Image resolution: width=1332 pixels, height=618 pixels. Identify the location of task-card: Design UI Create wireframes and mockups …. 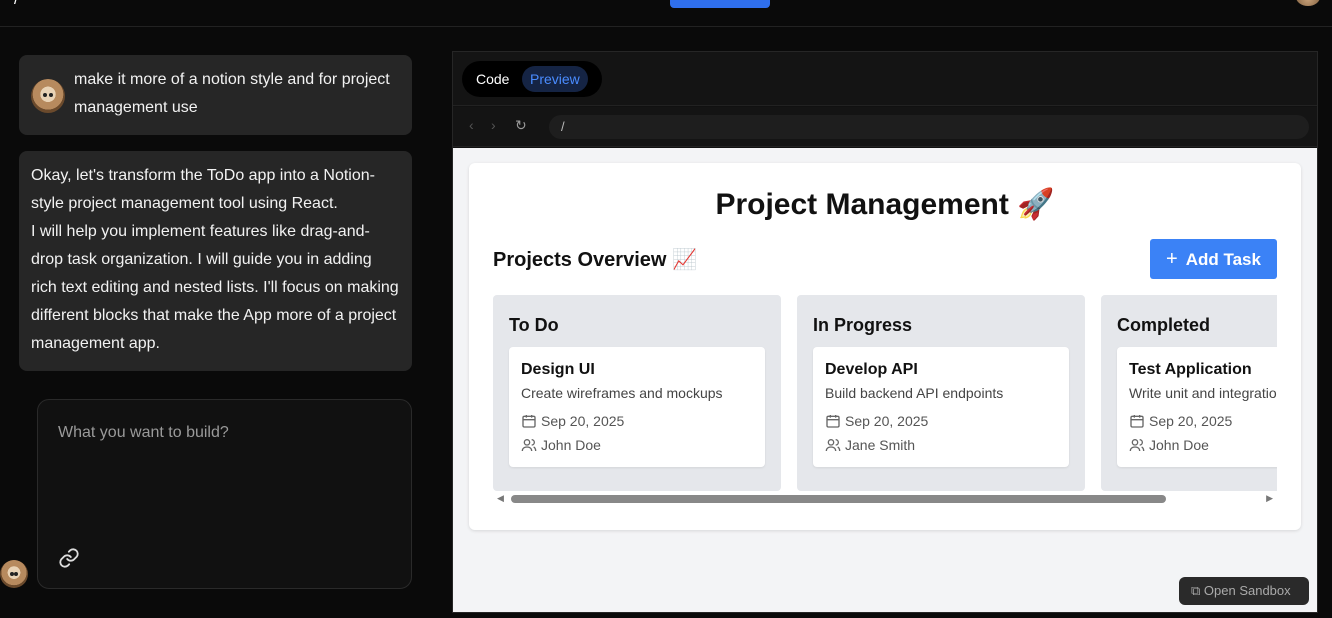
(637, 407).